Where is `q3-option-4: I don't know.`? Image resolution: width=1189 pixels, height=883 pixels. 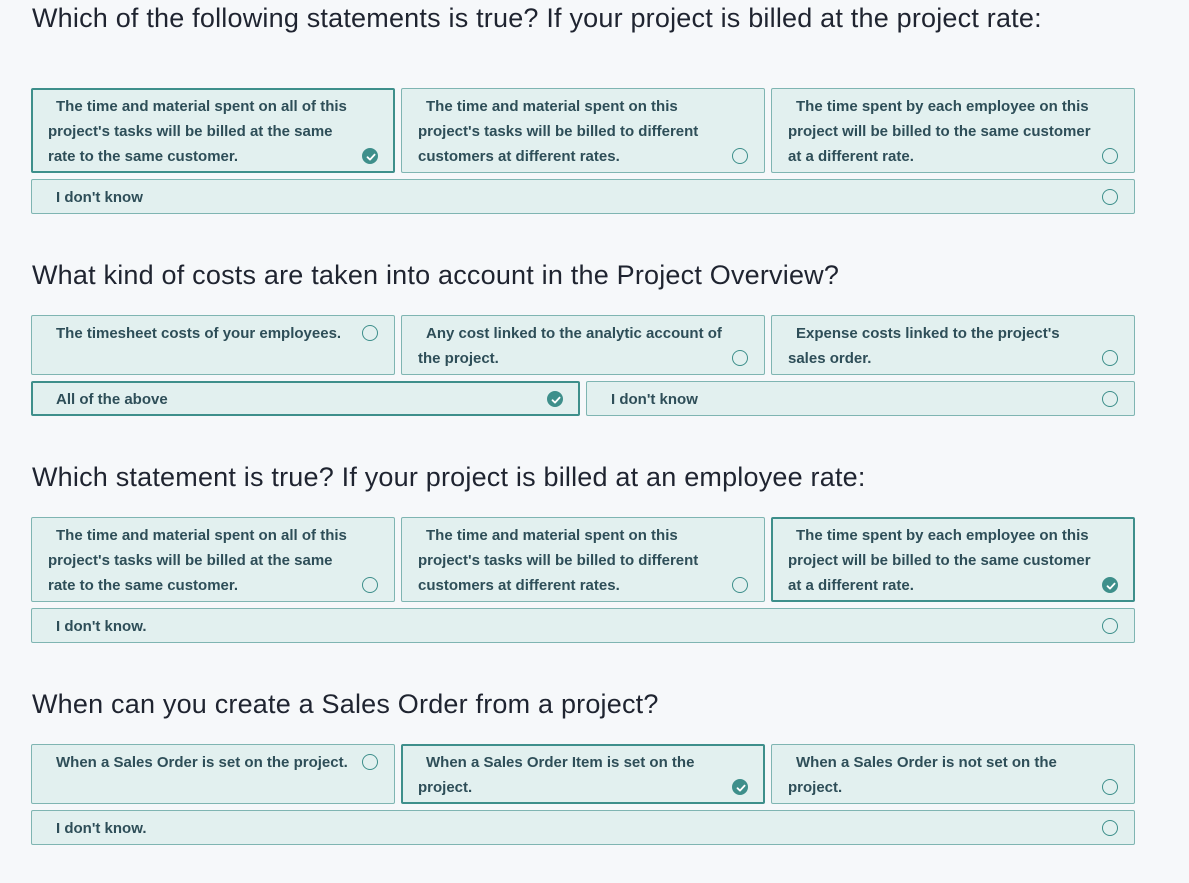 q3-option-4: I don't know. is located at coordinates (583, 625).